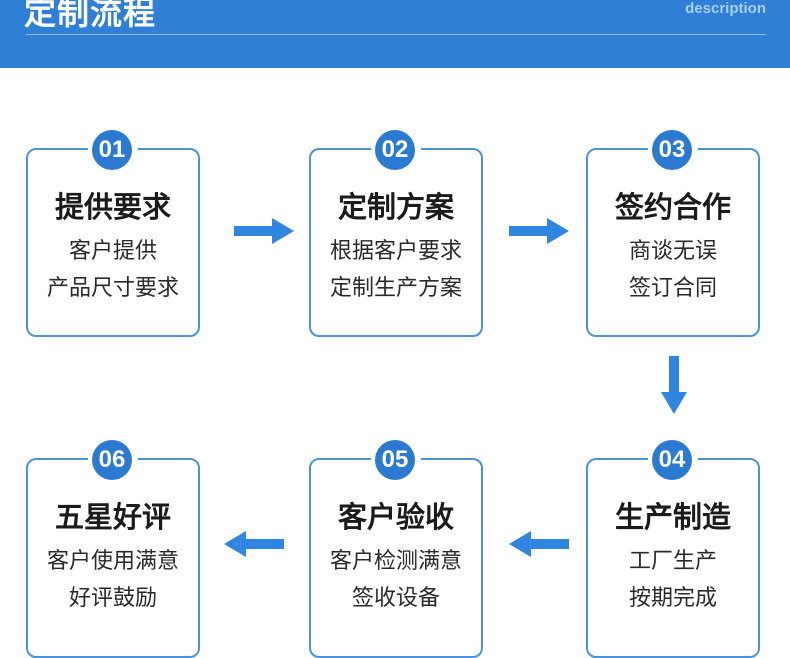 The height and width of the screenshot is (658, 790). I want to click on step-title: 签约合作, so click(672, 207).